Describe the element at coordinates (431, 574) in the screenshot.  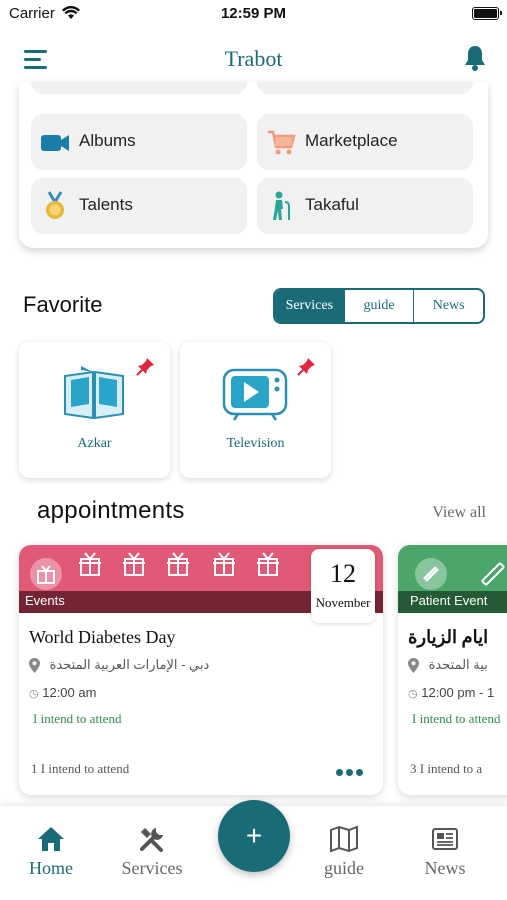
I see `bandage-badge-icon` at that location.